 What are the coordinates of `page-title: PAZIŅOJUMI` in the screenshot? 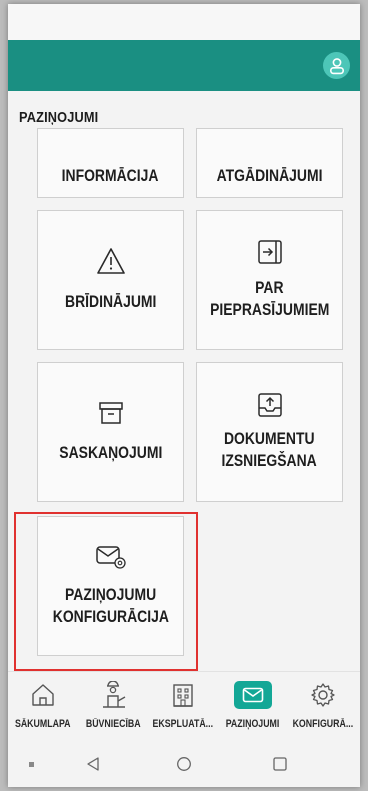 It's located at (59, 117).